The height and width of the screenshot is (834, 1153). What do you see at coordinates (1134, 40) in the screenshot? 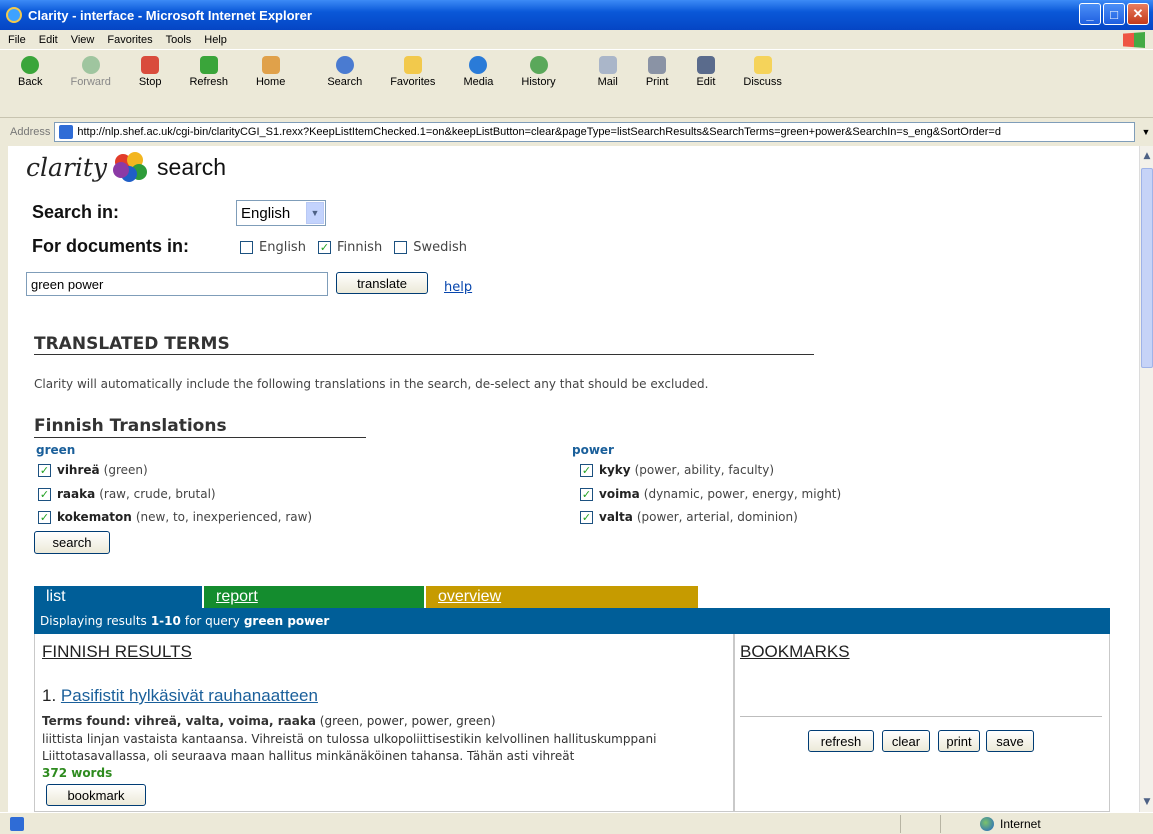
I see `windows-logo-icon` at bounding box center [1134, 40].